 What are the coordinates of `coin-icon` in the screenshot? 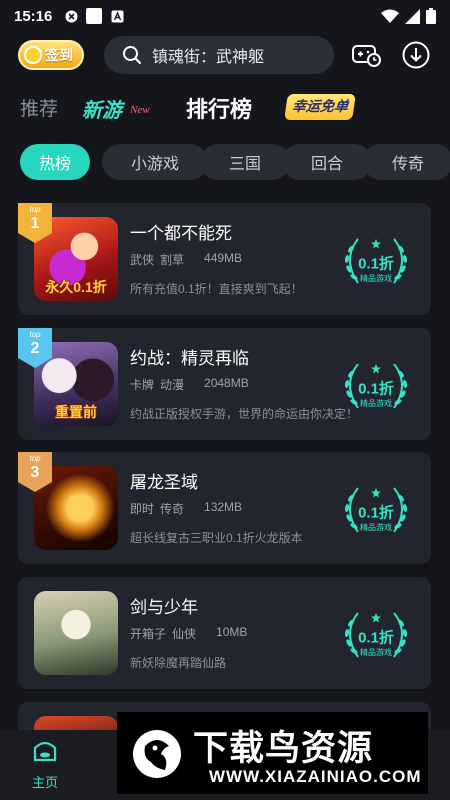 It's located at (33, 55).